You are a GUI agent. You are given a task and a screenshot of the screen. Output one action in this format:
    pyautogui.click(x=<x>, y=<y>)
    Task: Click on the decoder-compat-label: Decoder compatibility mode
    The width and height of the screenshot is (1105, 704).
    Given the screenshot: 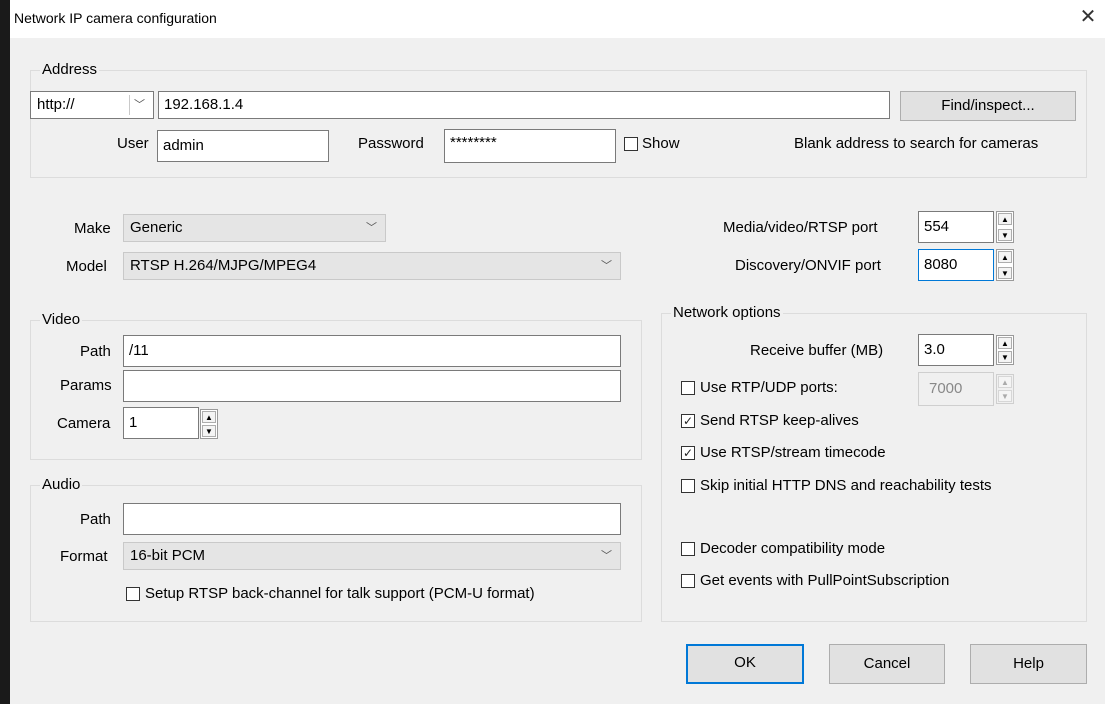 What is the action you would take?
    pyautogui.click(x=793, y=548)
    